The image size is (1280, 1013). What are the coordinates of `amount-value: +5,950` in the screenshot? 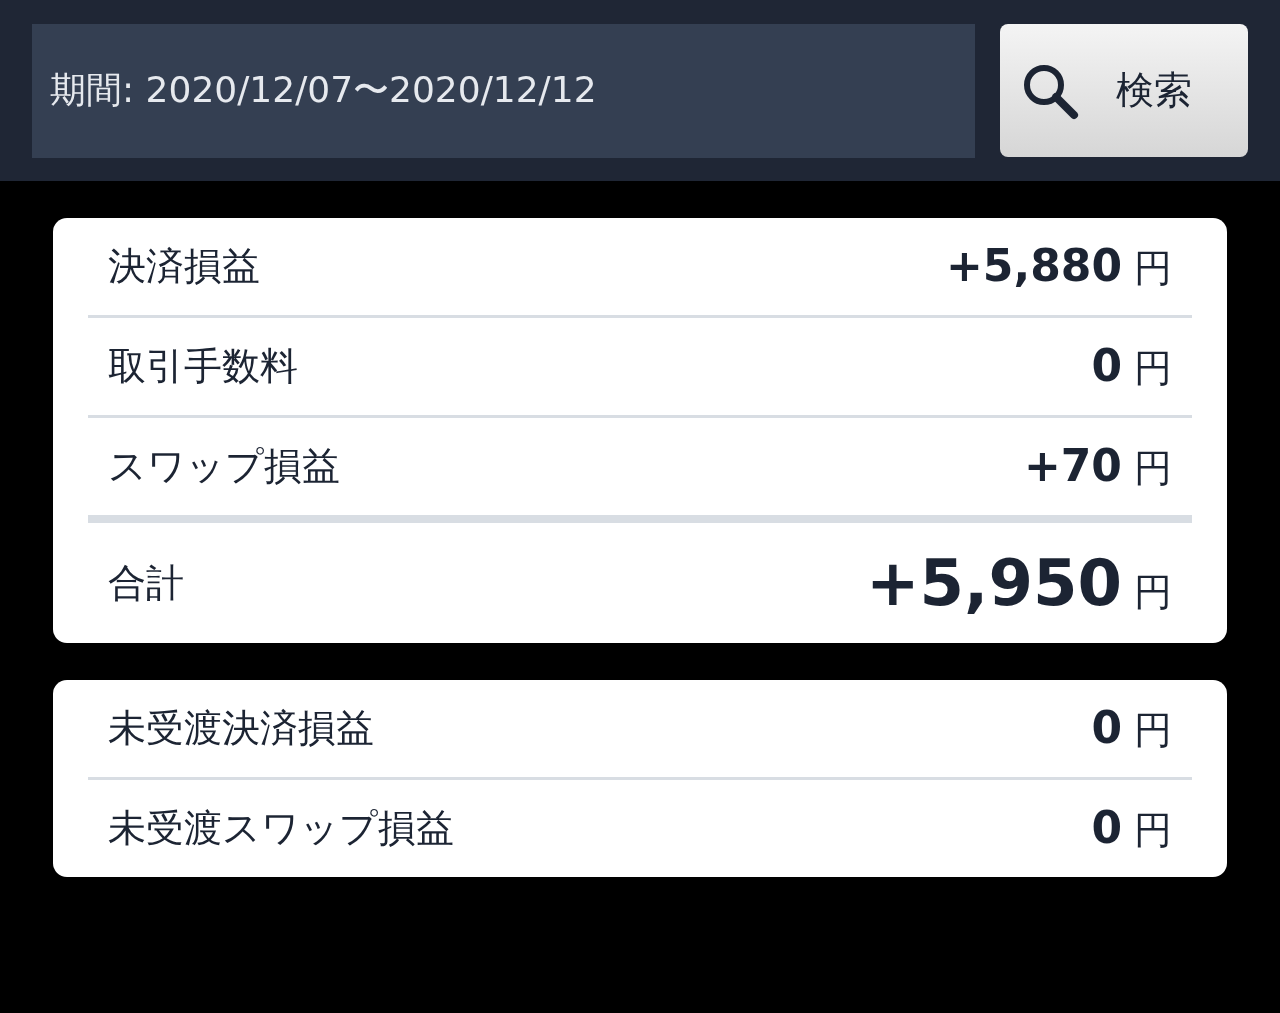 It's located at (993, 583).